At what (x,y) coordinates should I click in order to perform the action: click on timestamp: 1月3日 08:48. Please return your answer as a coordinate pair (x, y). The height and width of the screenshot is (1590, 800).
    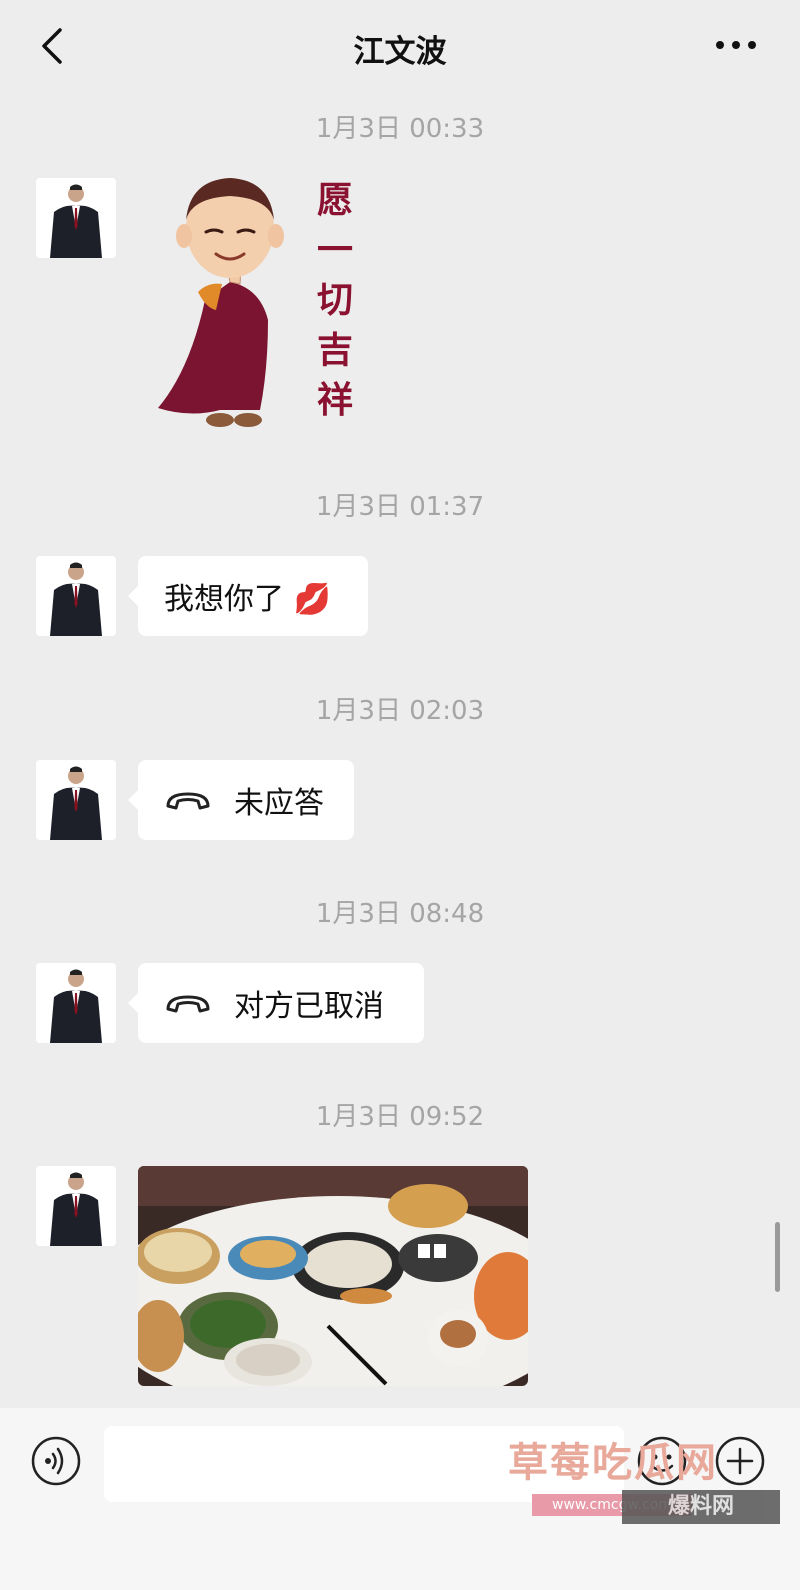
    Looking at the image, I should click on (400, 914).